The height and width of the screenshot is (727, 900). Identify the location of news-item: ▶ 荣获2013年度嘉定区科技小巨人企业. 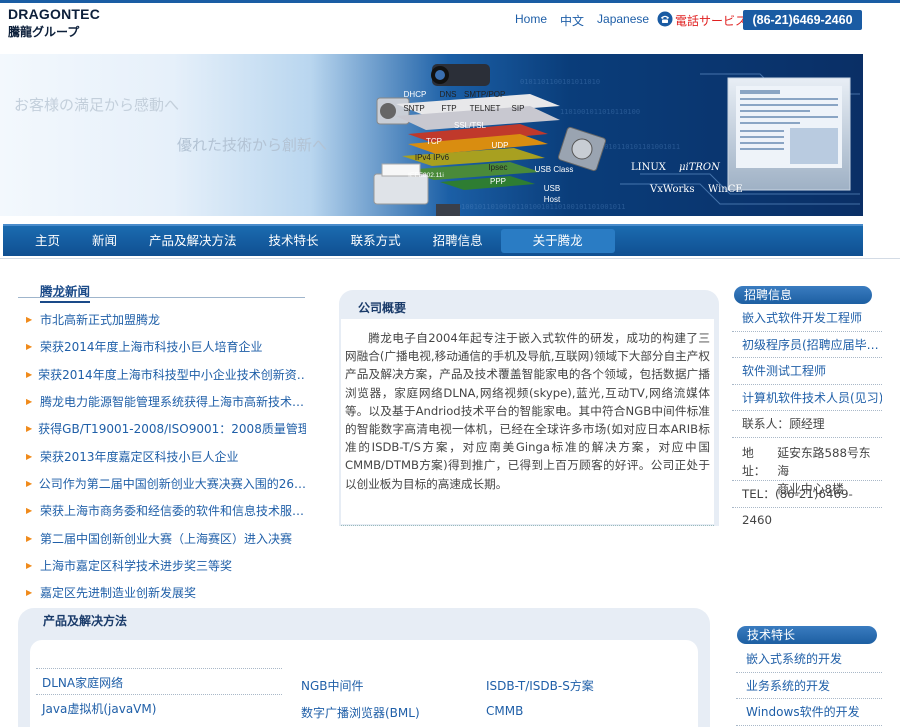
(166, 455).